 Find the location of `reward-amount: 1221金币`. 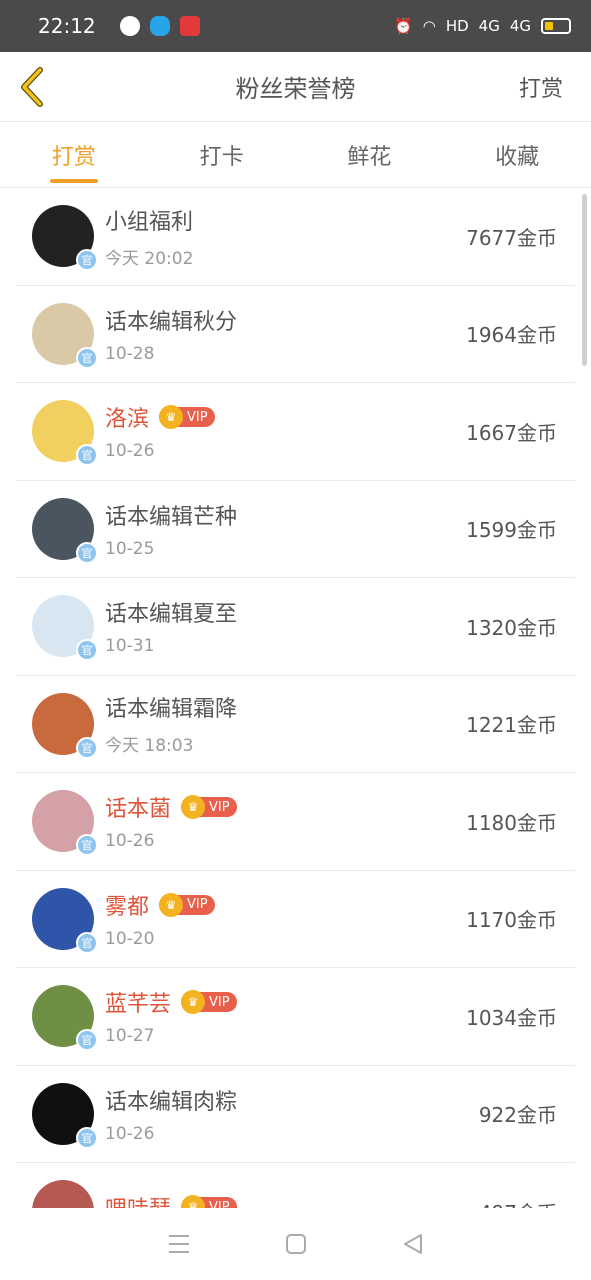

reward-amount: 1221金币 is located at coordinates (511, 725).